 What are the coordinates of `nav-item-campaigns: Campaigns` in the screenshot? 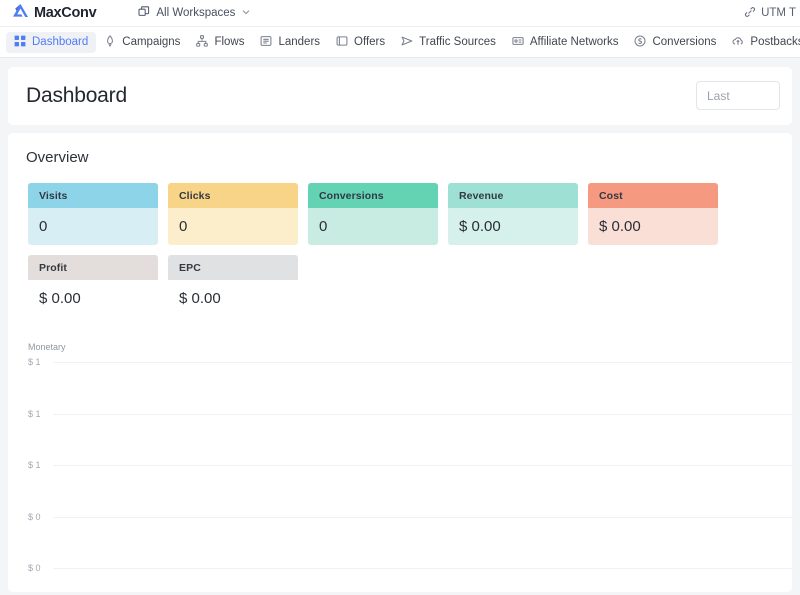 It's located at (142, 42).